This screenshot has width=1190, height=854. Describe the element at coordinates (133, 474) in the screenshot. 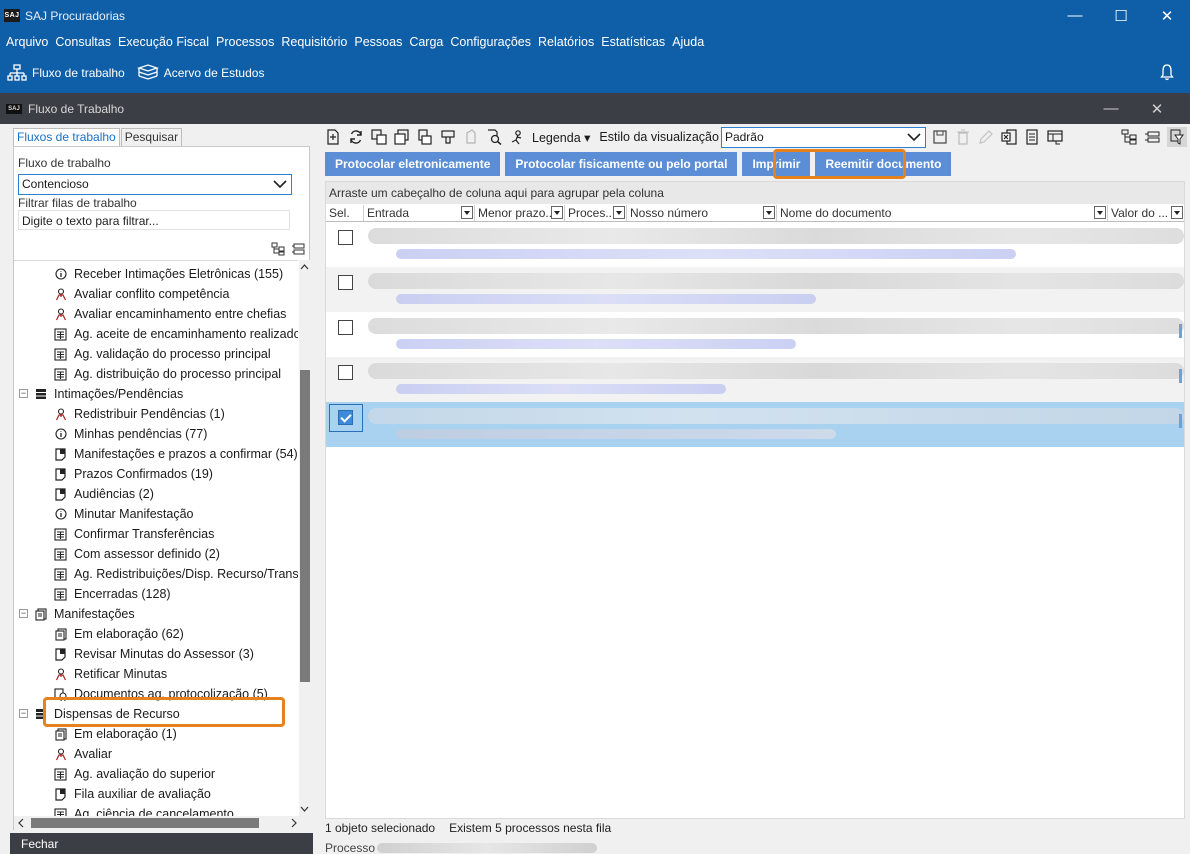

I see `tree-item: Prazos Confirmados (19)` at that location.